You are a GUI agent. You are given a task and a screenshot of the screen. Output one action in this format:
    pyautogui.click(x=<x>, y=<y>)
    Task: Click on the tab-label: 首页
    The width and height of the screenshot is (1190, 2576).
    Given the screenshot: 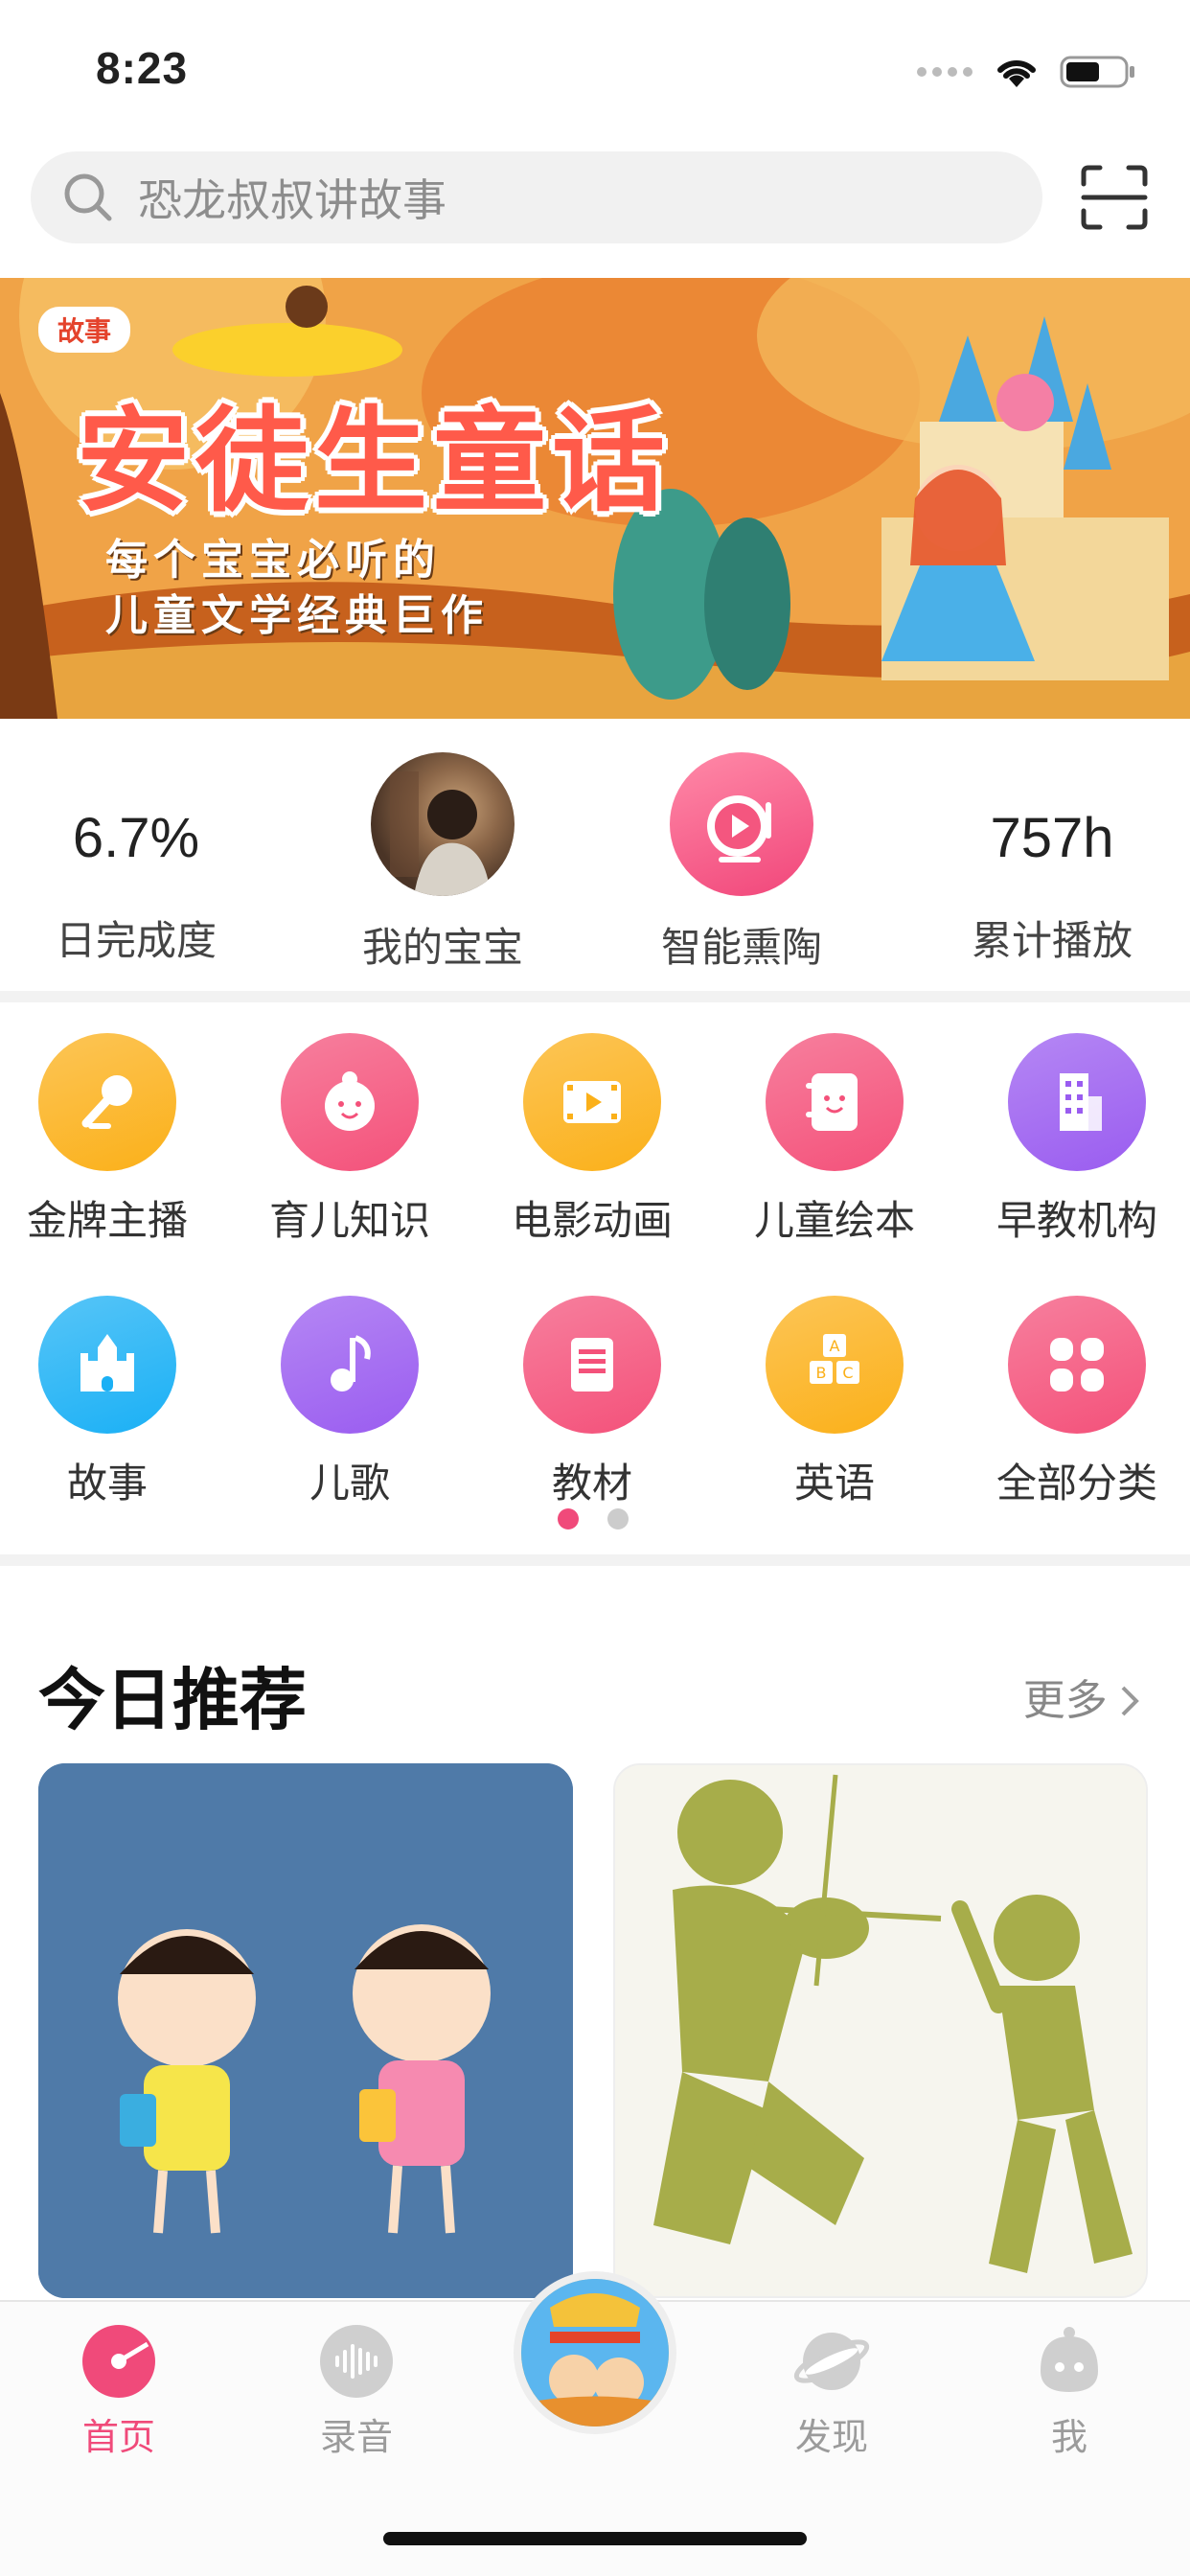 What is the action you would take?
    pyautogui.click(x=118, y=2438)
    